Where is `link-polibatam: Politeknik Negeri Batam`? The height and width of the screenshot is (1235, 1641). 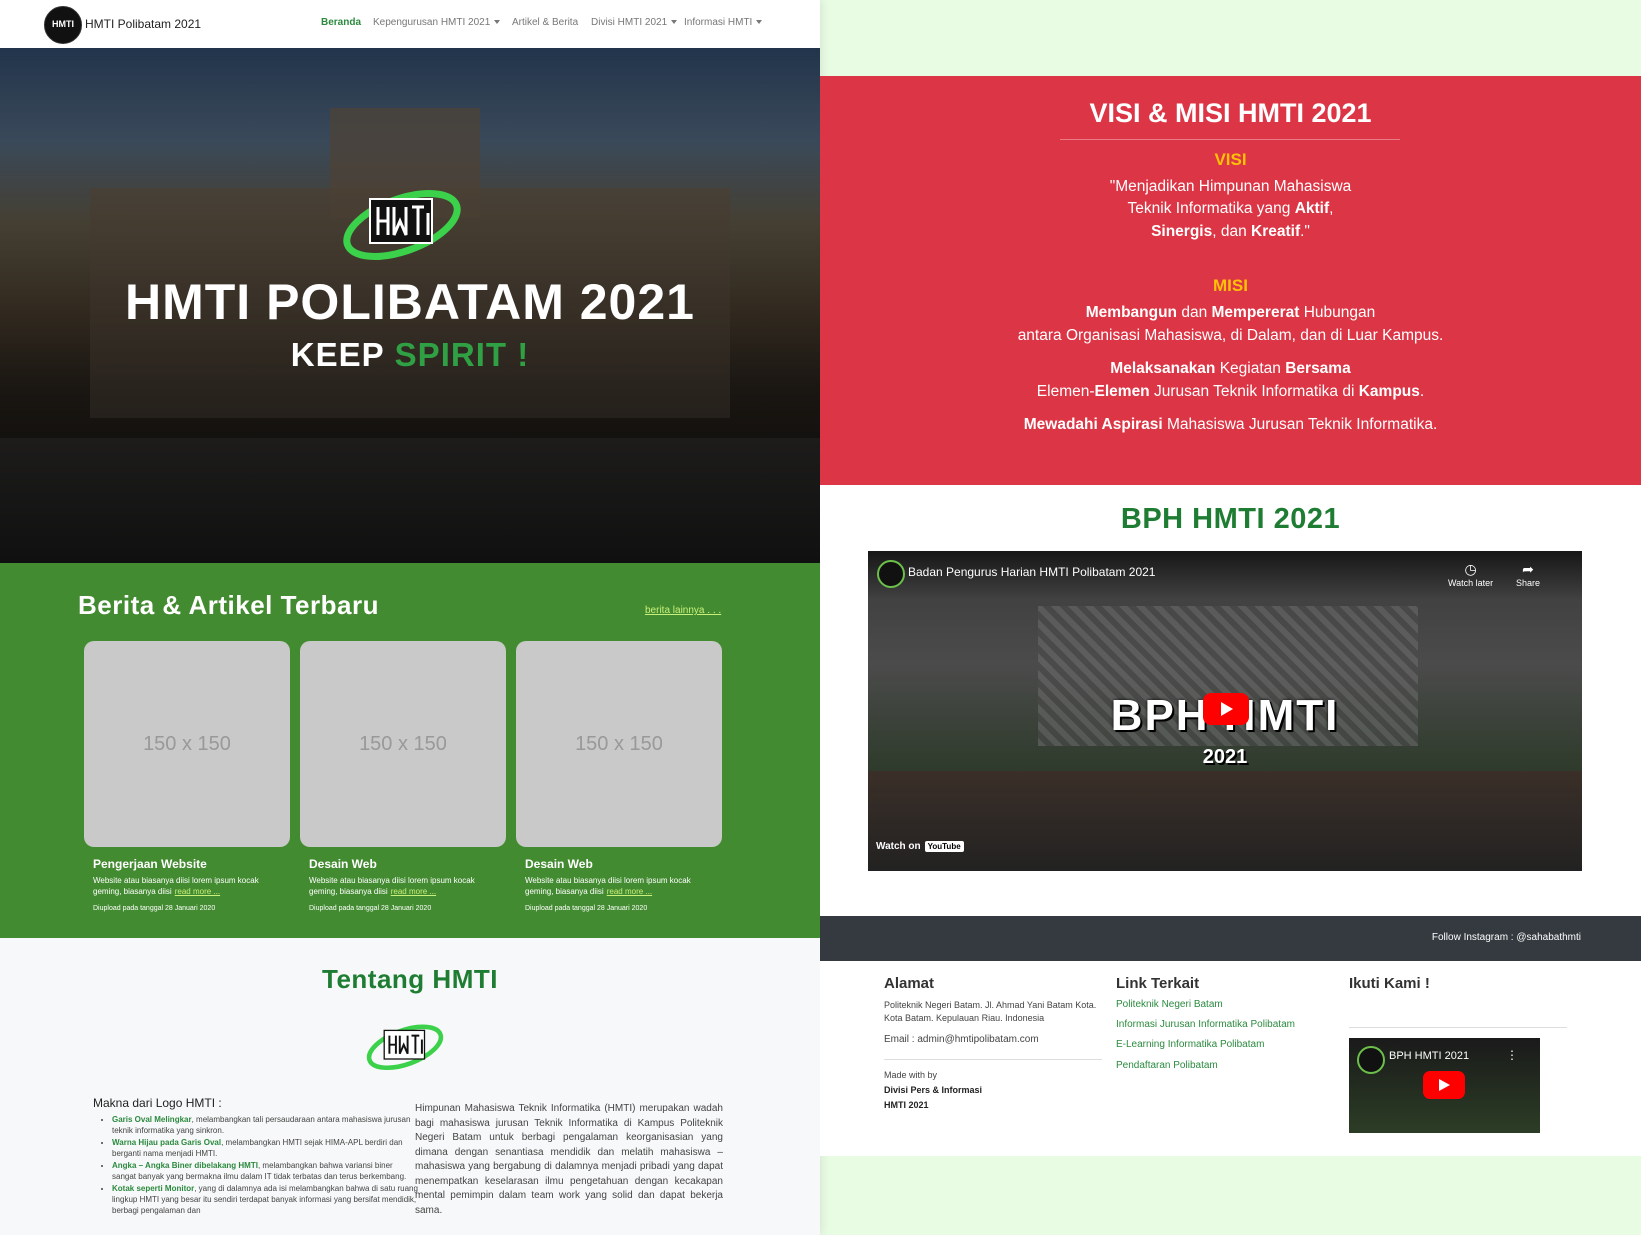
link-polibatam: Politeknik Negeri Batam is located at coordinates (1169, 1004).